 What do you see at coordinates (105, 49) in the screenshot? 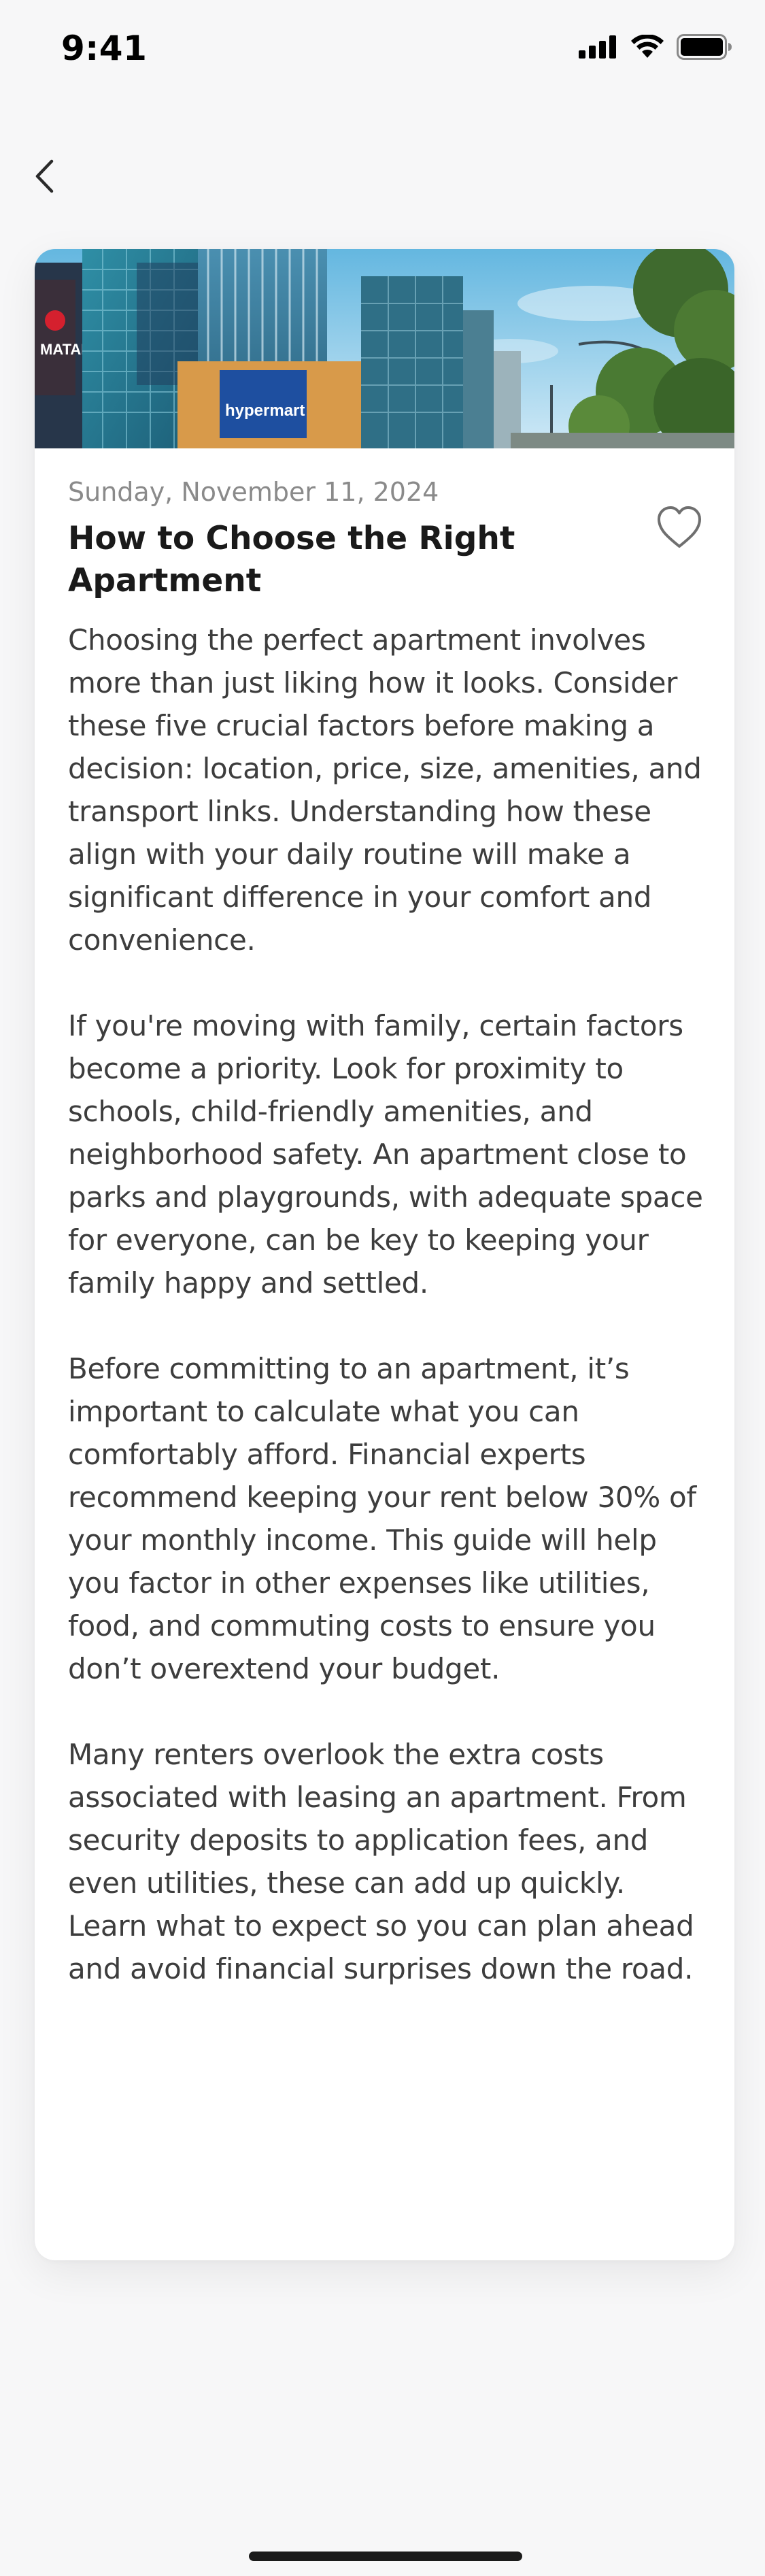
I see `status-time: 9:41` at bounding box center [105, 49].